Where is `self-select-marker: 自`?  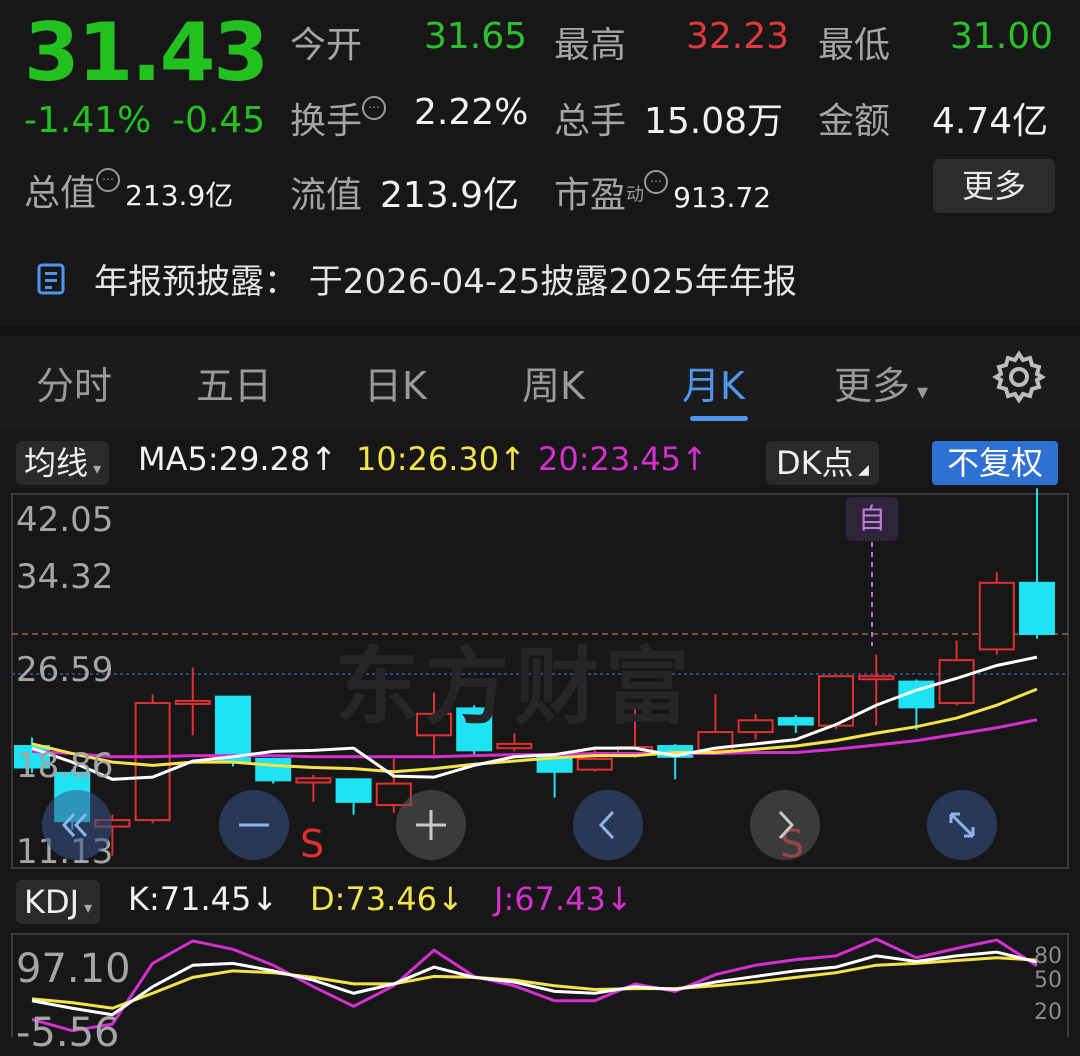
self-select-marker: 自 is located at coordinates (872, 519).